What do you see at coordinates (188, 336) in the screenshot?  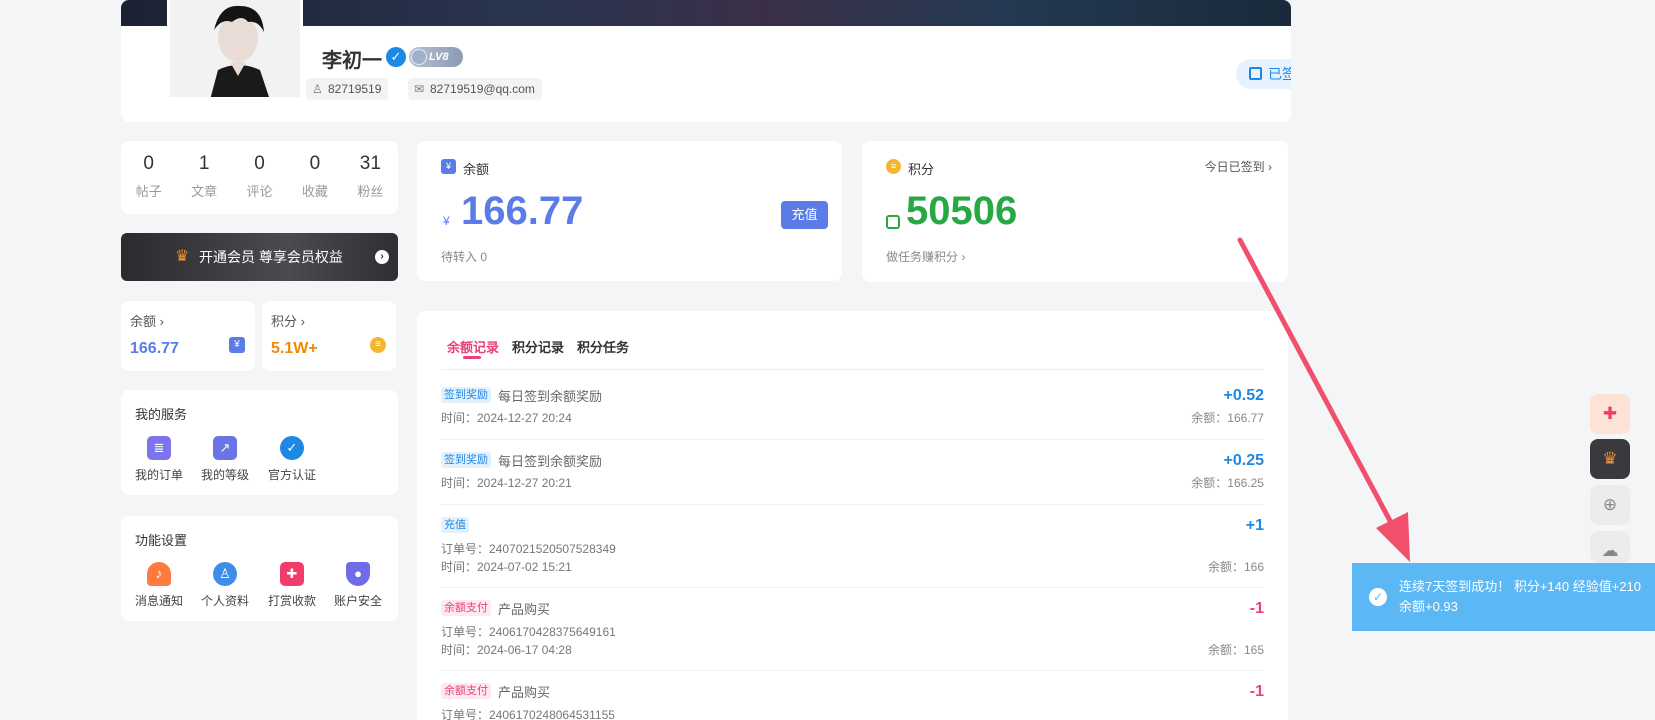 I see `mini-balance-card: 余额 › 166.77 ¥` at bounding box center [188, 336].